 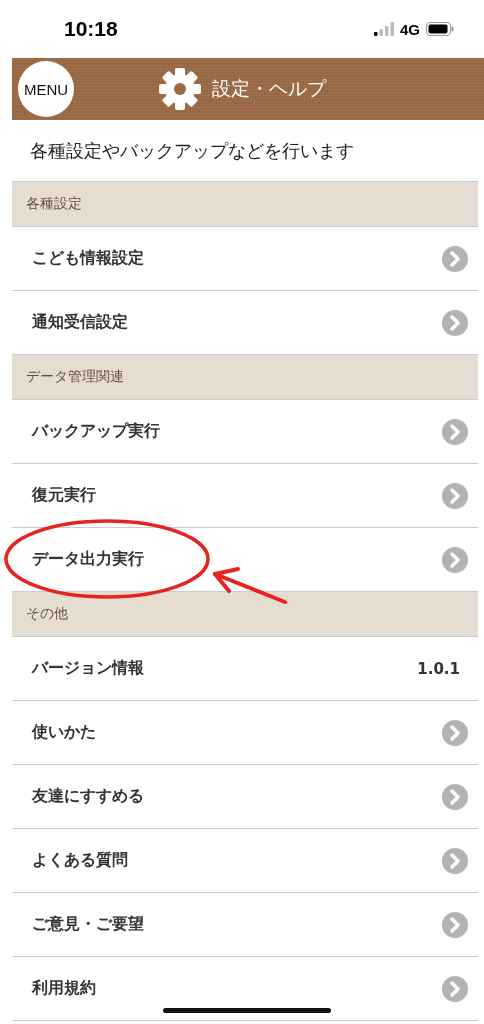 What do you see at coordinates (64, 495) in the screenshot?
I see `row-label: 復元実行` at bounding box center [64, 495].